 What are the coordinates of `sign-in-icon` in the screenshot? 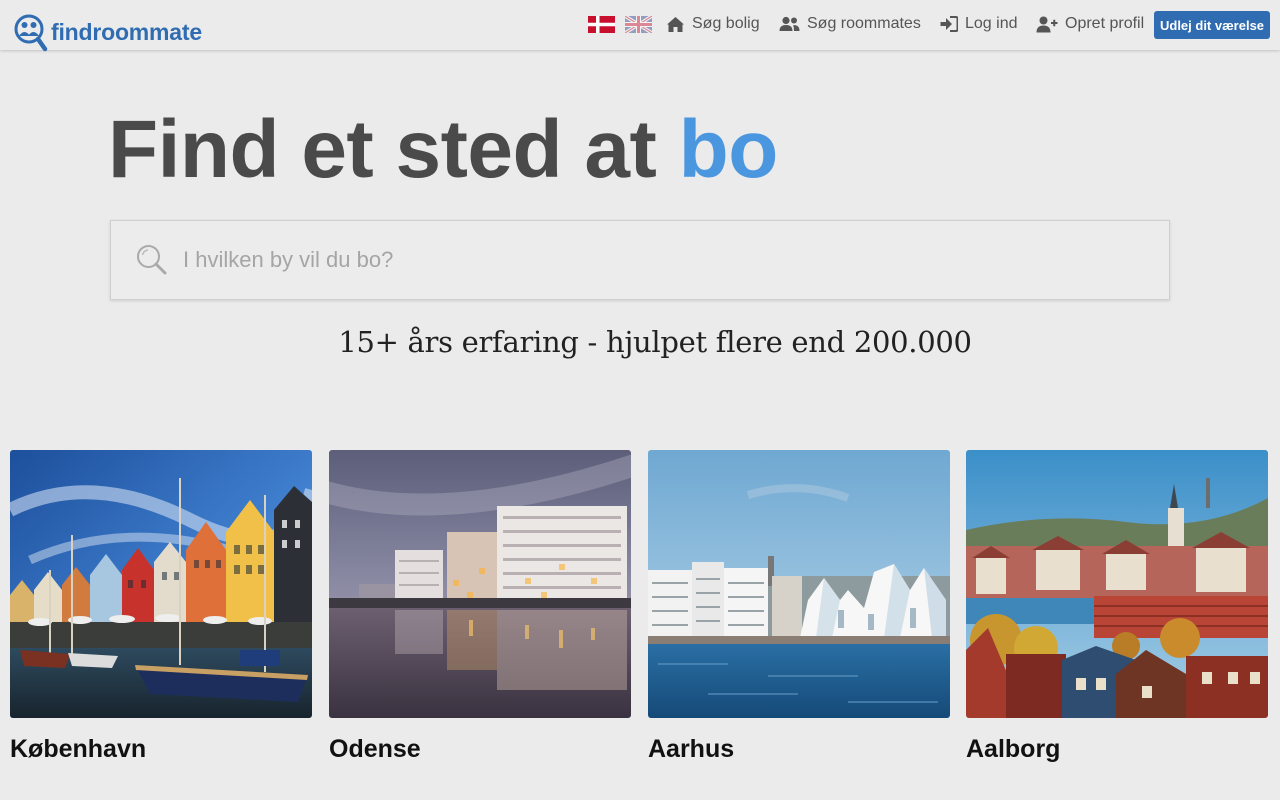 It's located at (949, 24).